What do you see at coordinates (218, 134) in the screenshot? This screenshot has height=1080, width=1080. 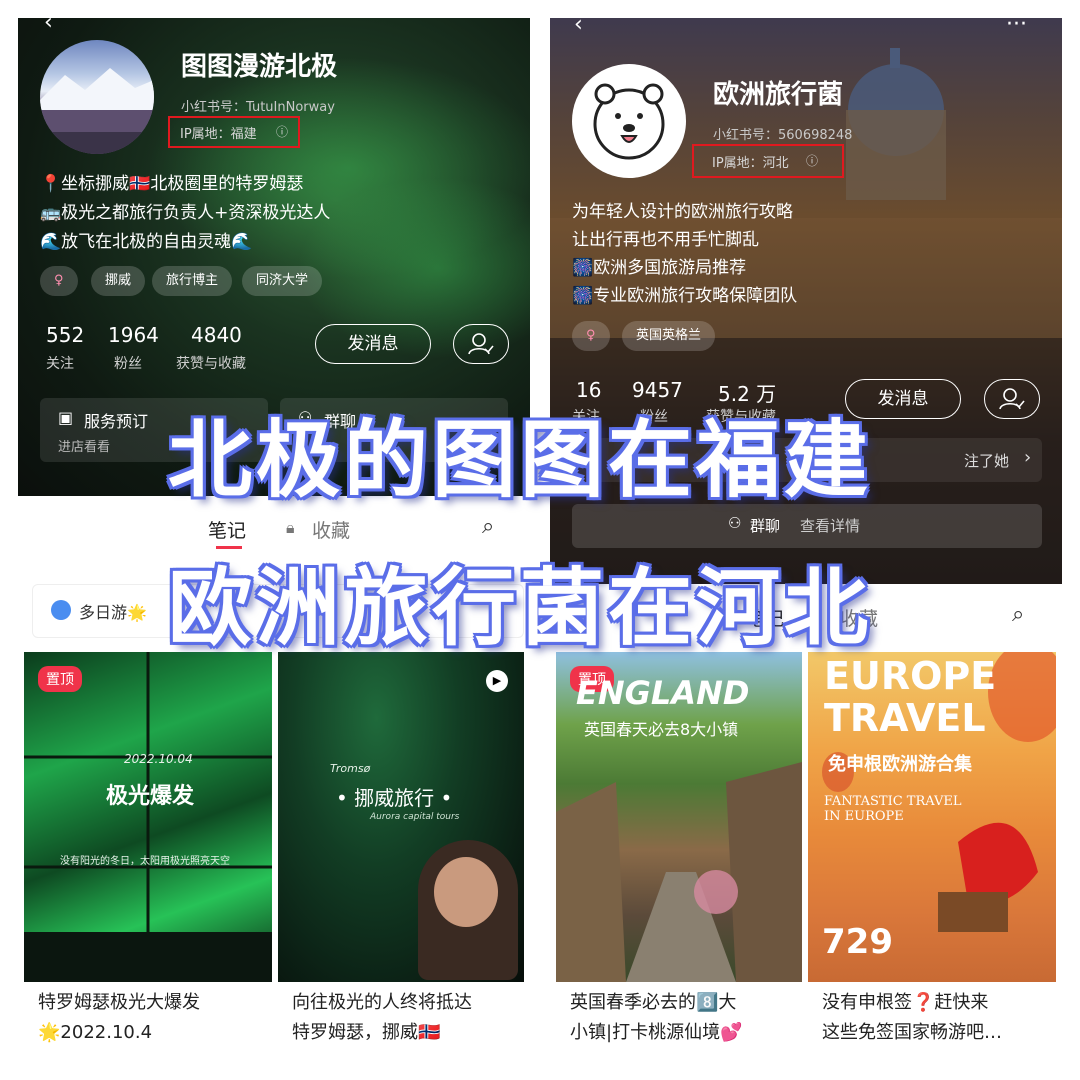 I see `ip-location: IP属地：福建` at bounding box center [218, 134].